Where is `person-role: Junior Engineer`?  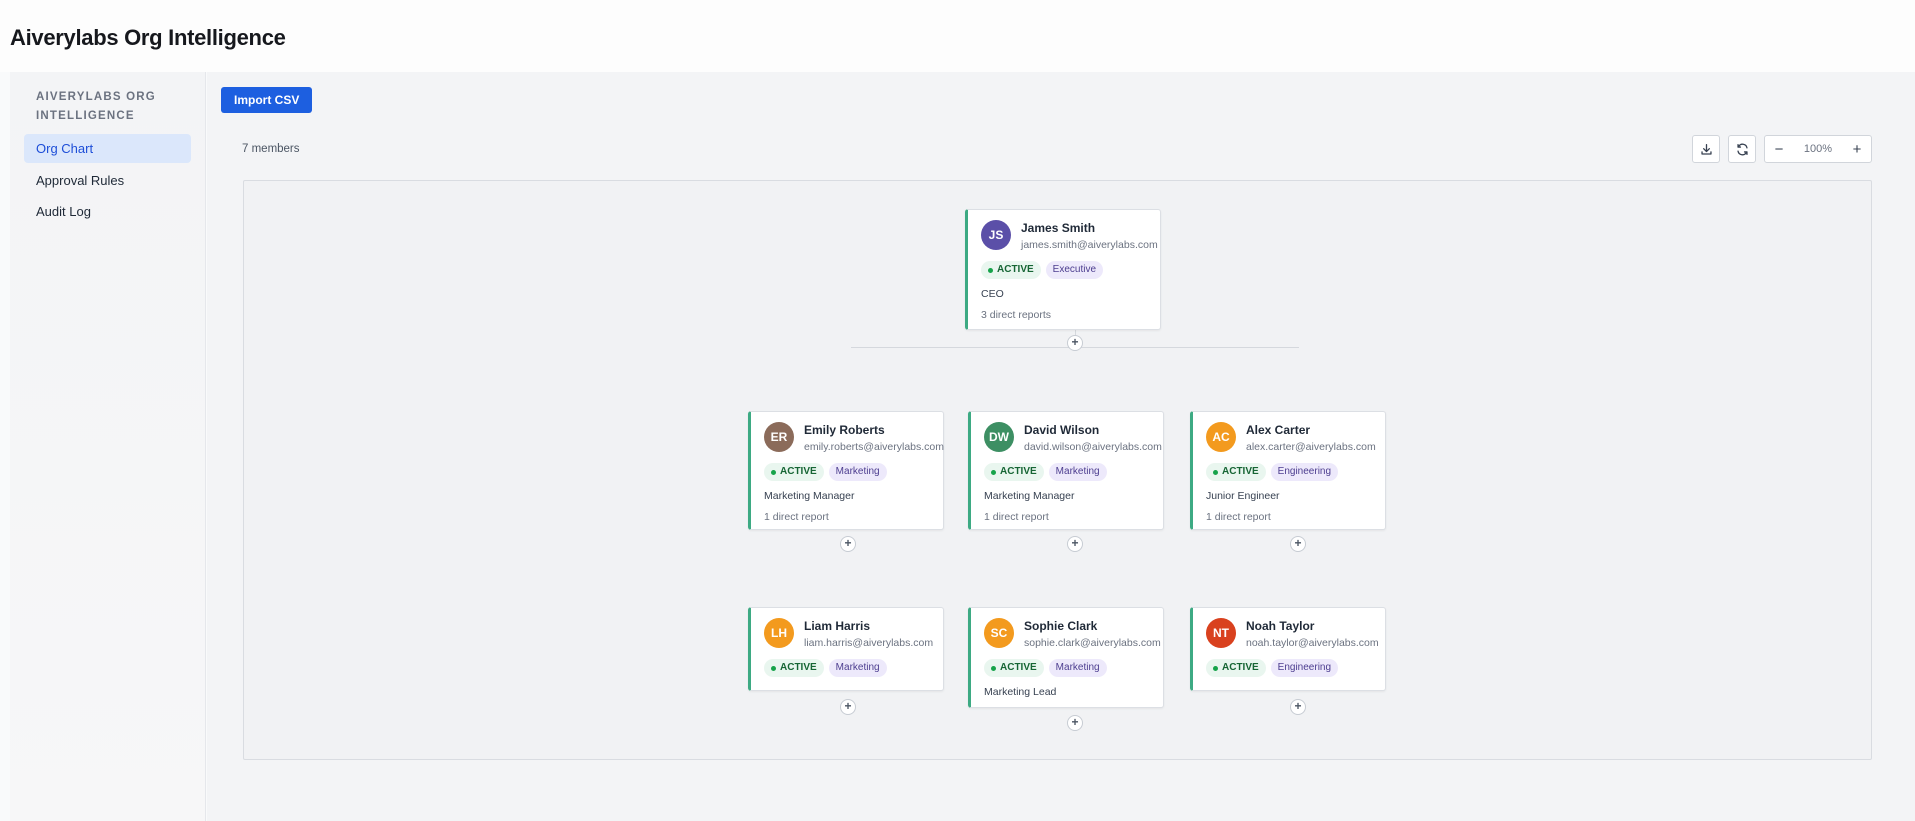
person-role: Junior Engineer is located at coordinates (1243, 496).